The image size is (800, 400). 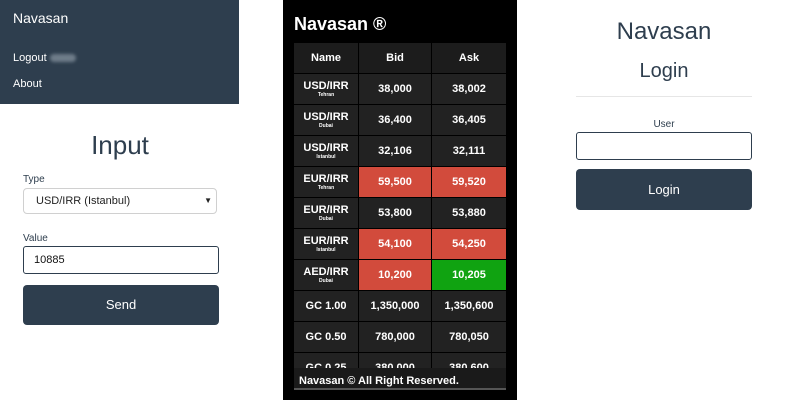 I want to click on bid-value: 38,000, so click(x=395, y=89).